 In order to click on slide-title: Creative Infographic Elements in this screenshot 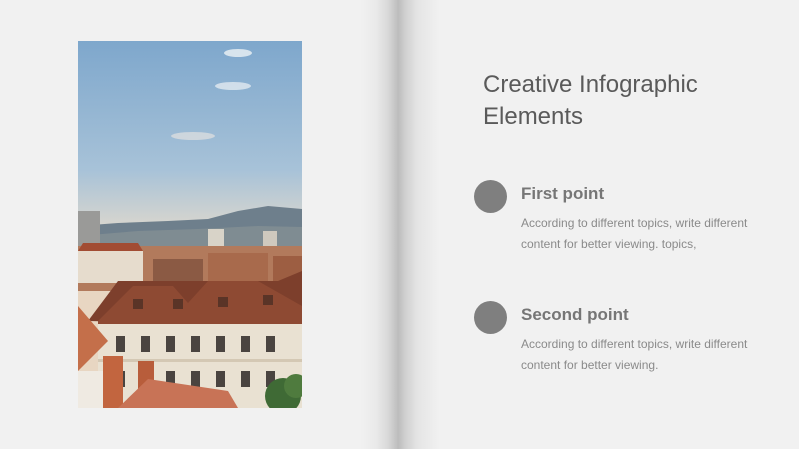, I will do `click(590, 100)`.